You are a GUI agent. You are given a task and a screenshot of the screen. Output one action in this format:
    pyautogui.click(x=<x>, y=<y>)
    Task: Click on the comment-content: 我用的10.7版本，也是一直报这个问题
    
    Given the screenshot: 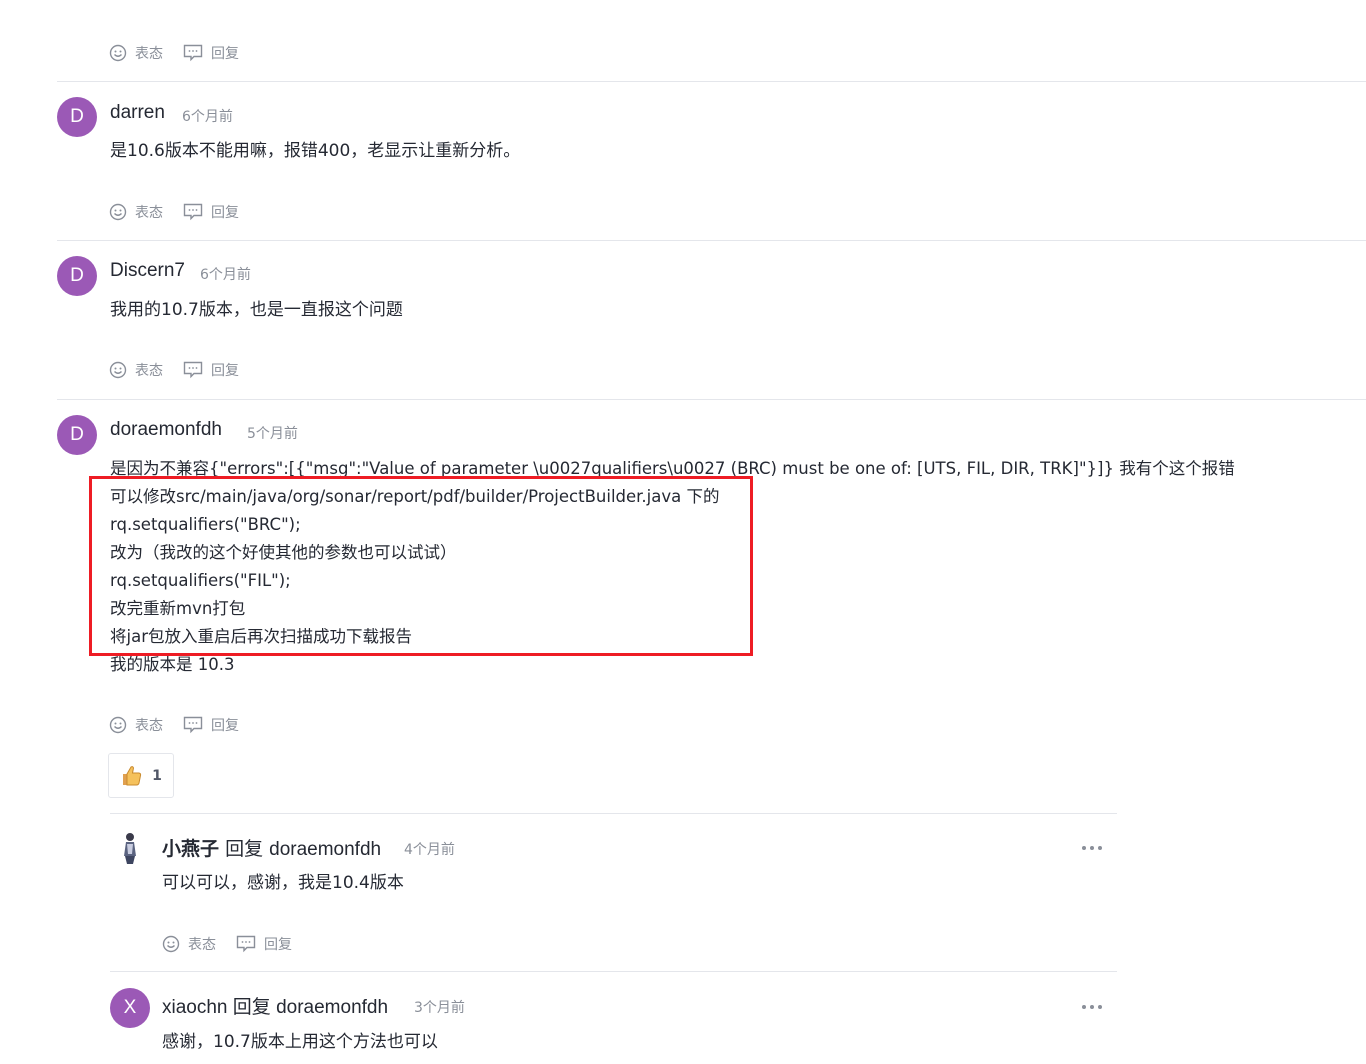 What is the action you would take?
    pyautogui.click(x=256, y=310)
    